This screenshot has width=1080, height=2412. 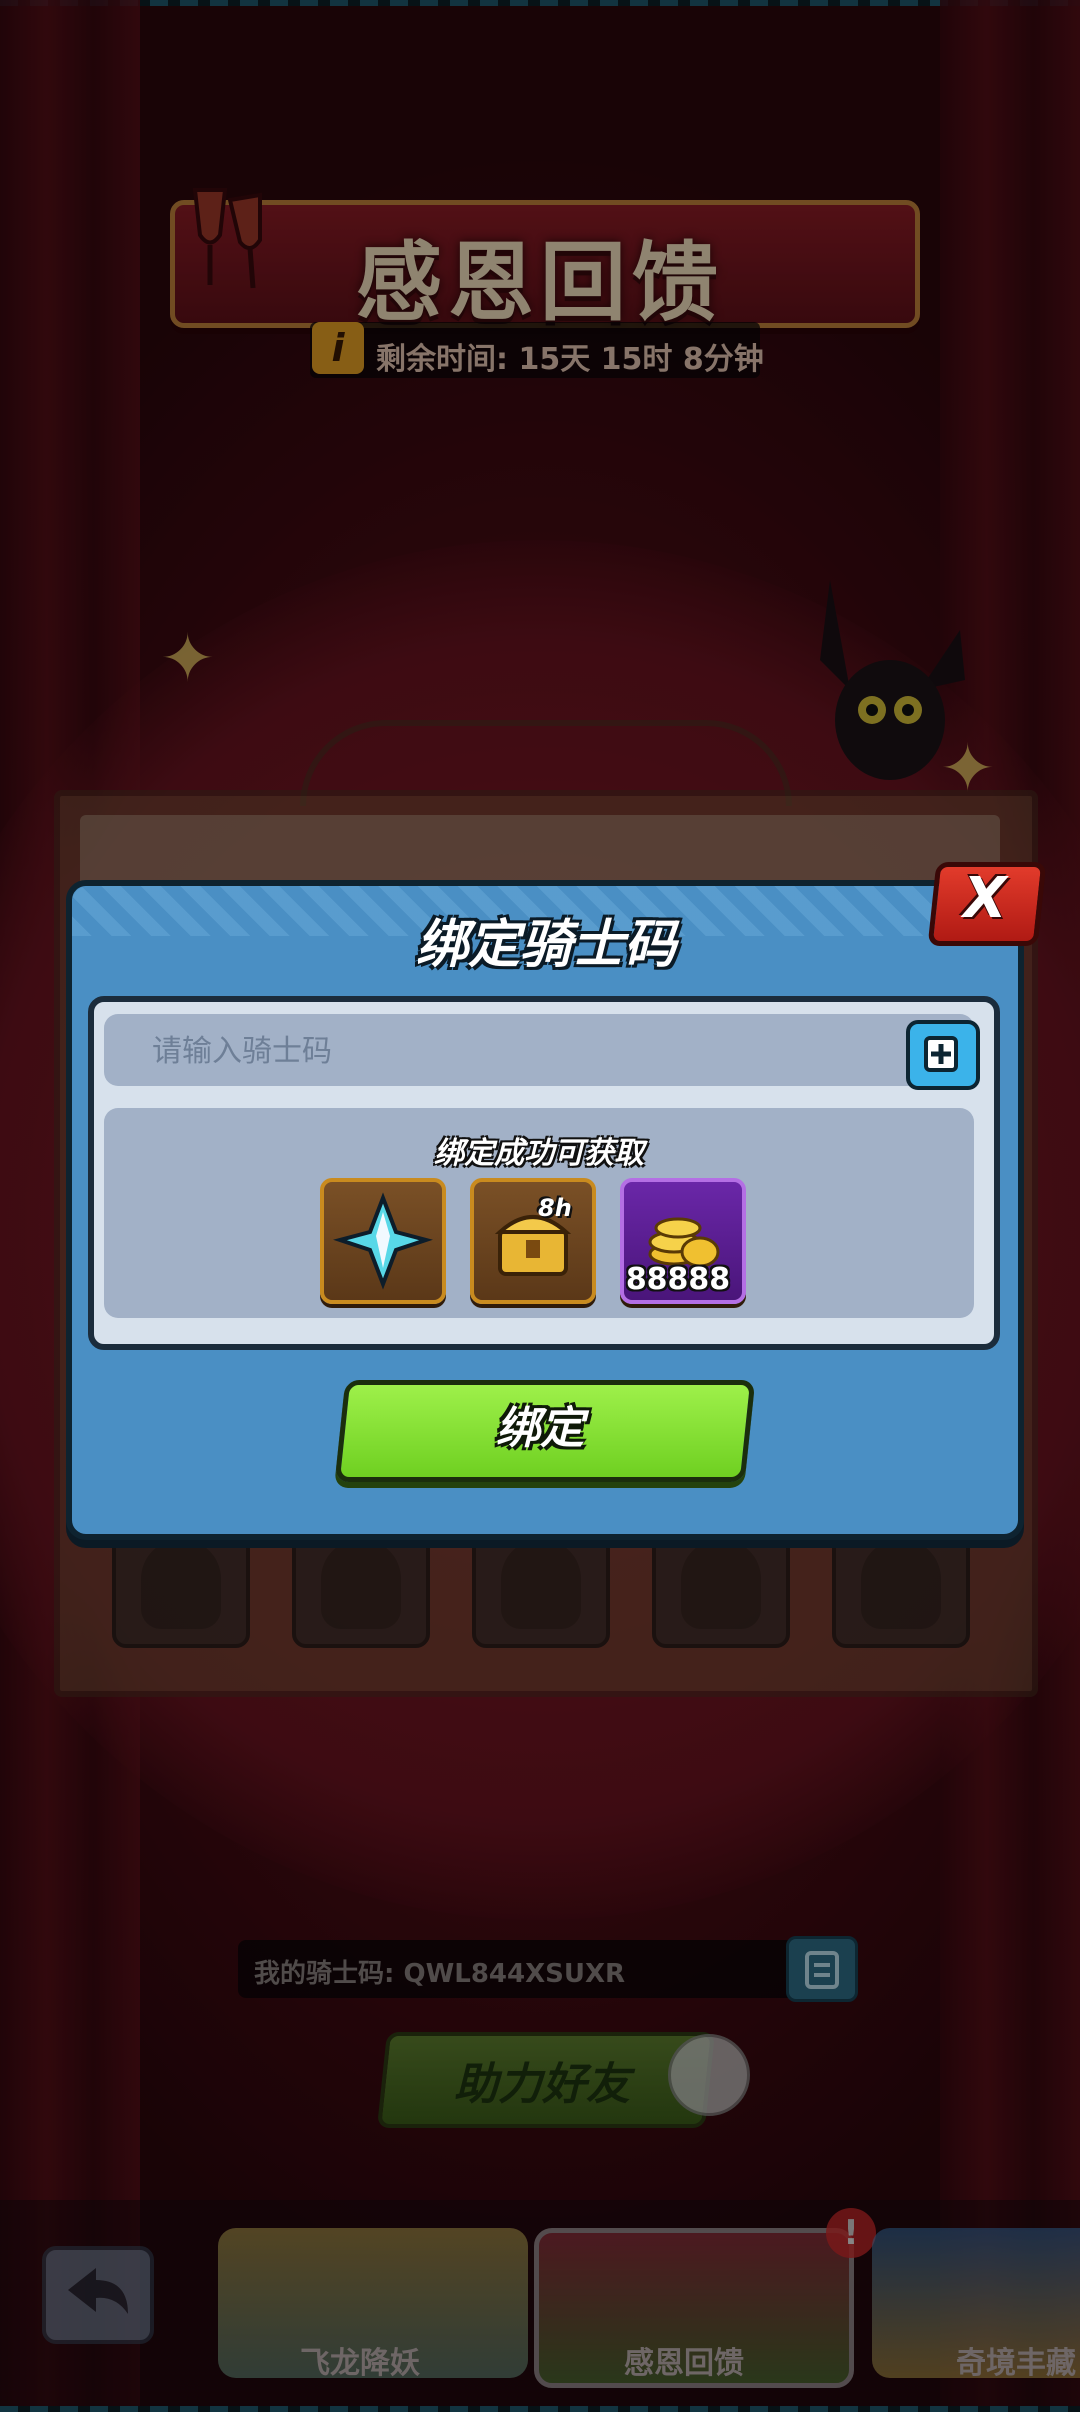 What do you see at coordinates (533, 1245) in the screenshot?
I see `treasure-chest-icon` at bounding box center [533, 1245].